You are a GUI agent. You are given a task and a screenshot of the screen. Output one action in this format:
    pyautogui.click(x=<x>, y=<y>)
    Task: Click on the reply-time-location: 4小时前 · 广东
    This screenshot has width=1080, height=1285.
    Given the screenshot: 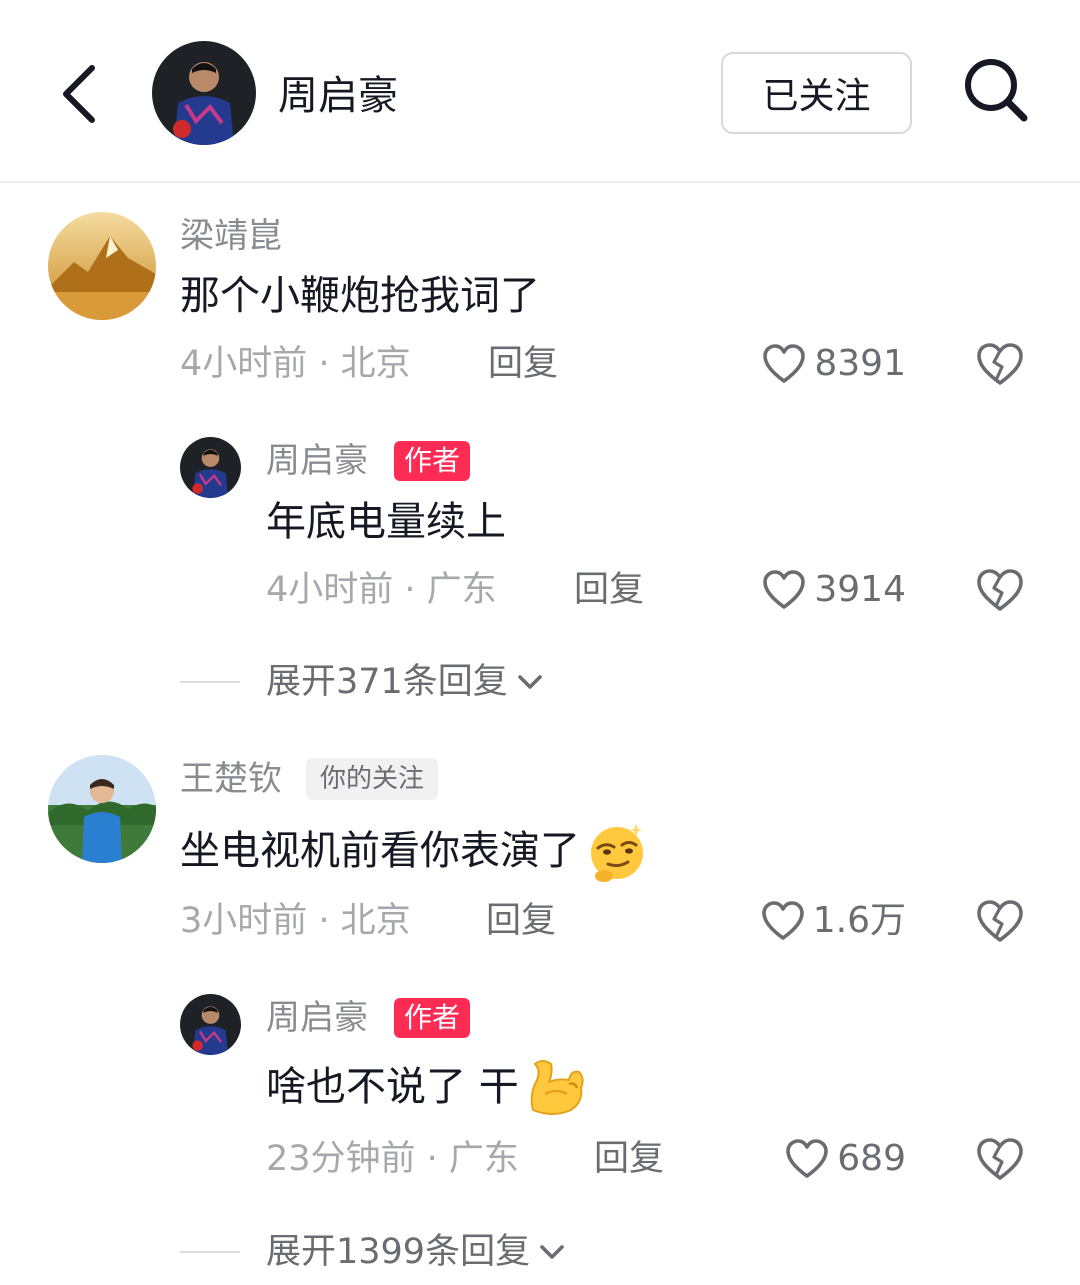 What is the action you would take?
    pyautogui.click(x=381, y=590)
    